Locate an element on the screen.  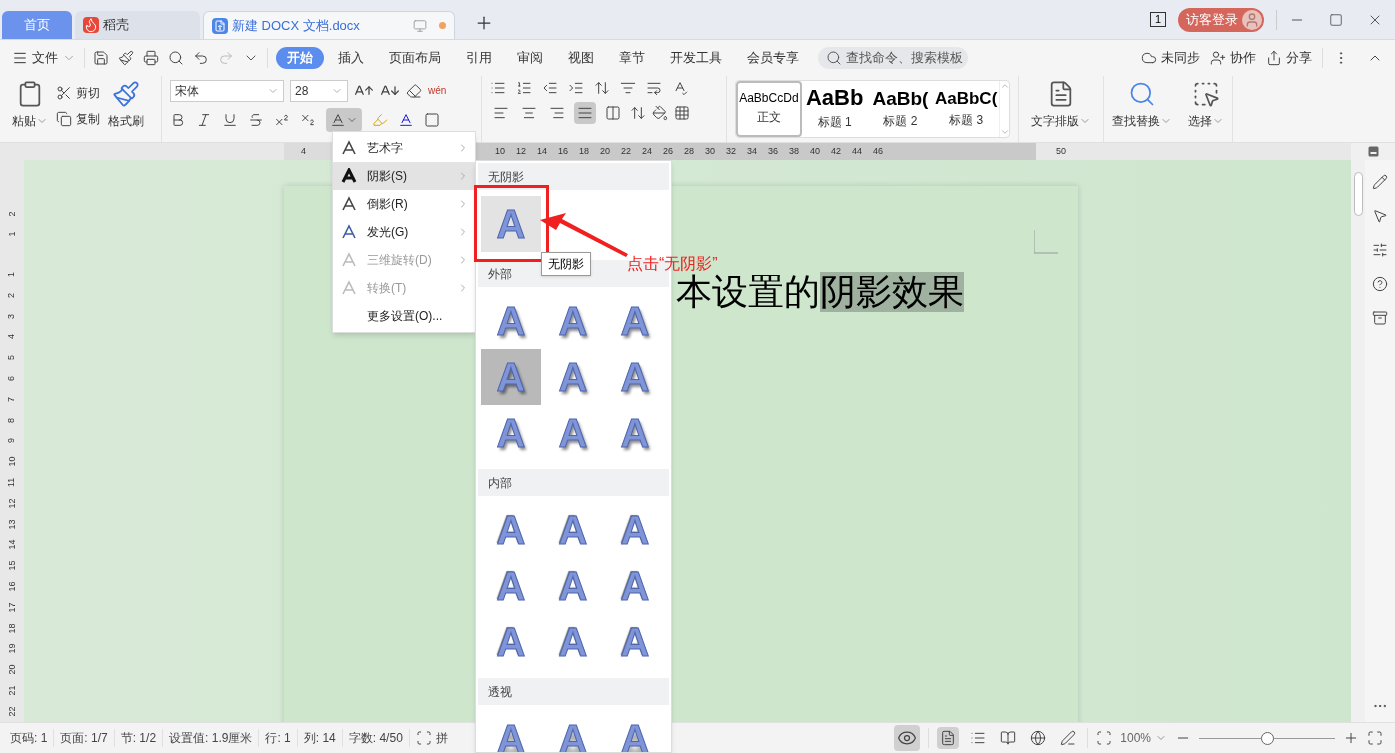
annotation-text: 点击“无阴影” is located at coordinates (672, 264).